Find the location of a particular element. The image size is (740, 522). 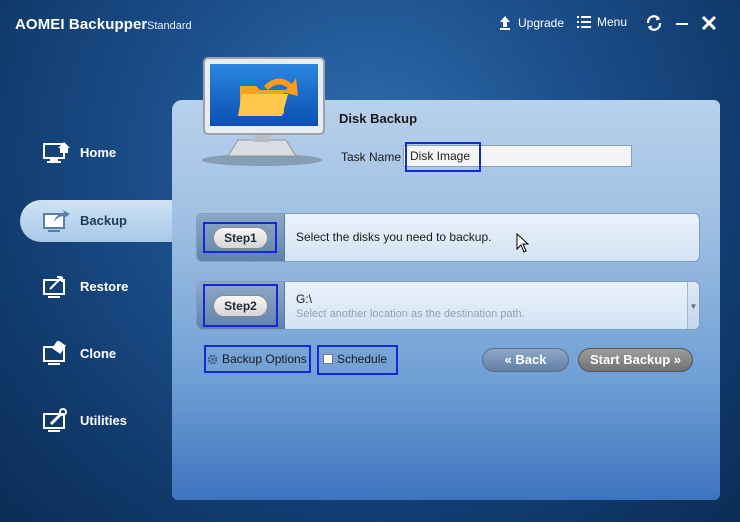

mouse-cursor-icon is located at coordinates (523, 243).